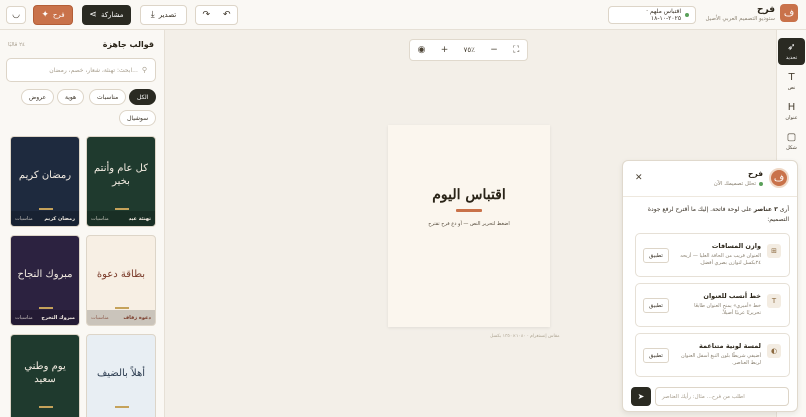 This screenshot has width=806, height=417. Describe the element at coordinates (108, 97) in the screenshot. I see `filter-occasions: مناسبات` at that location.